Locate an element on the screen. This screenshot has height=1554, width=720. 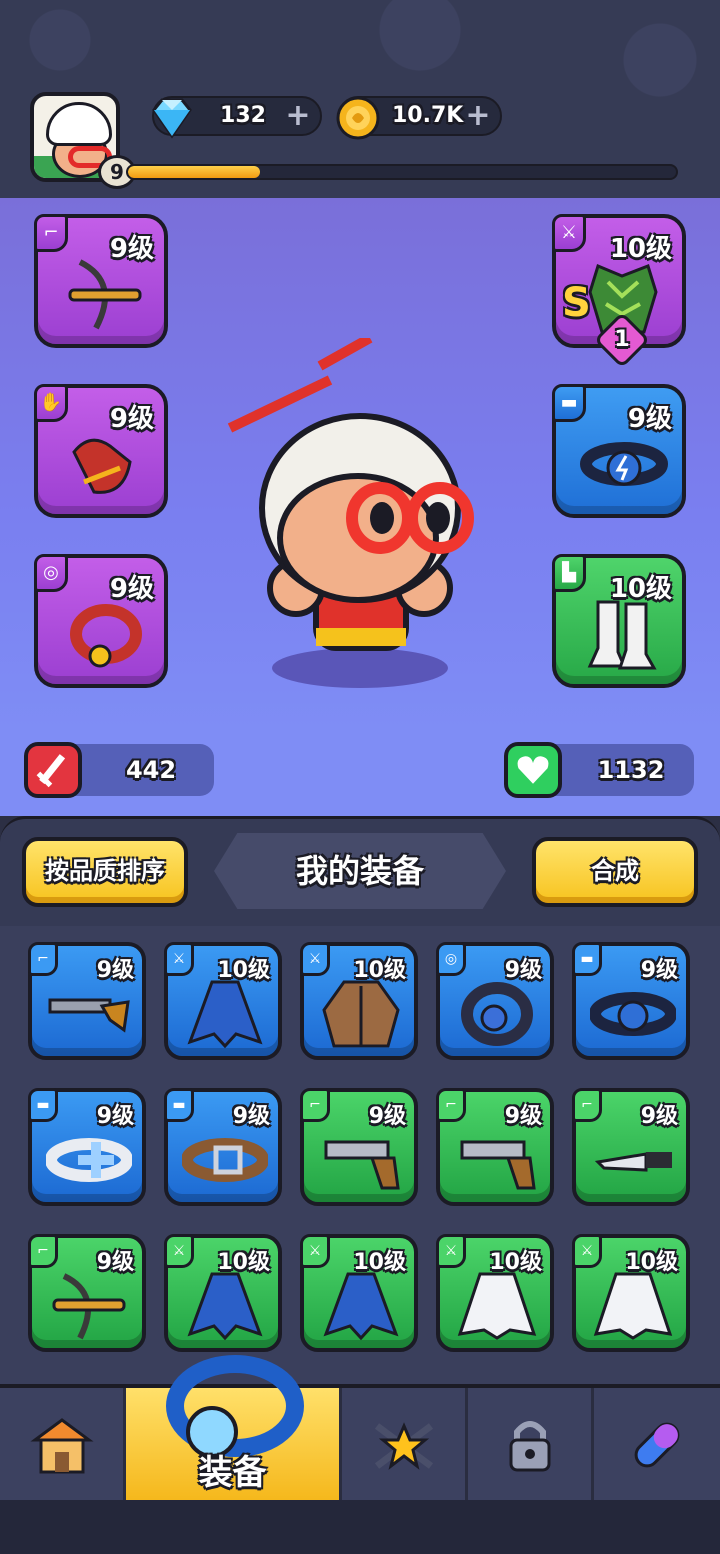
nav-tab-locked is located at coordinates (531, 1444).